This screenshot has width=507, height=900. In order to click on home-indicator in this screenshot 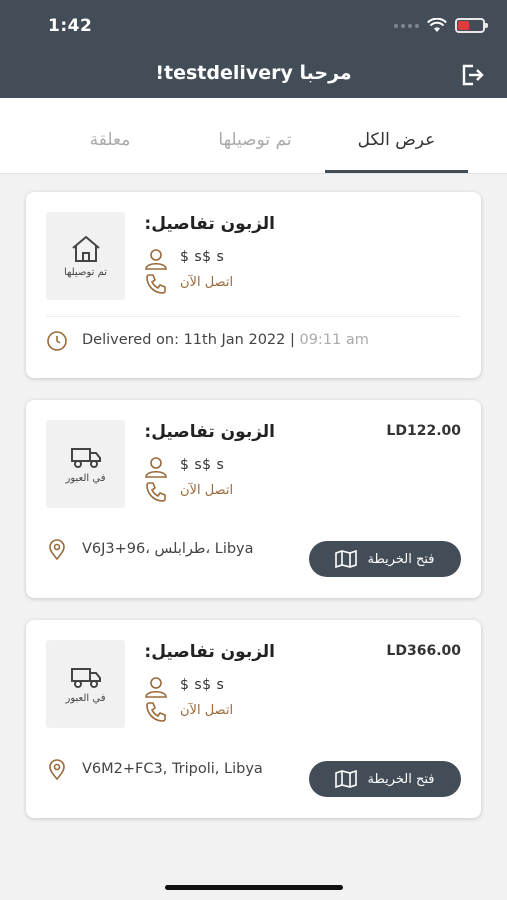, I will do `click(254, 887)`.